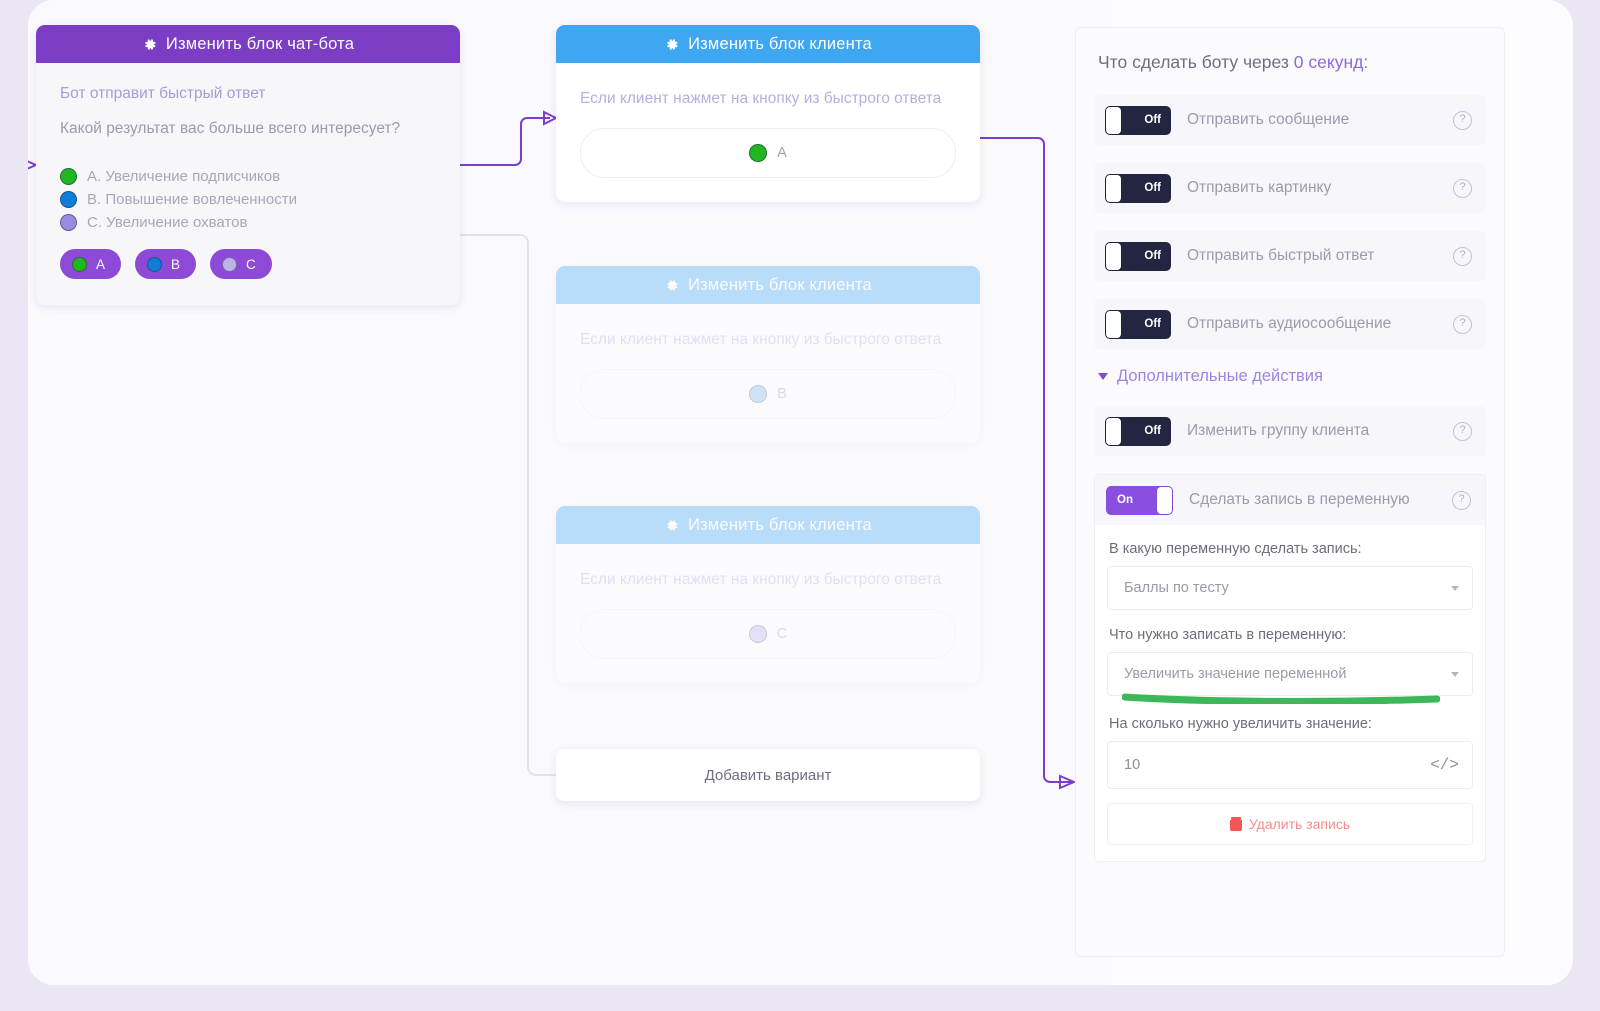  Describe the element at coordinates (1268, 119) in the screenshot. I see `action-label-send-message: Отправить сообщение` at that location.